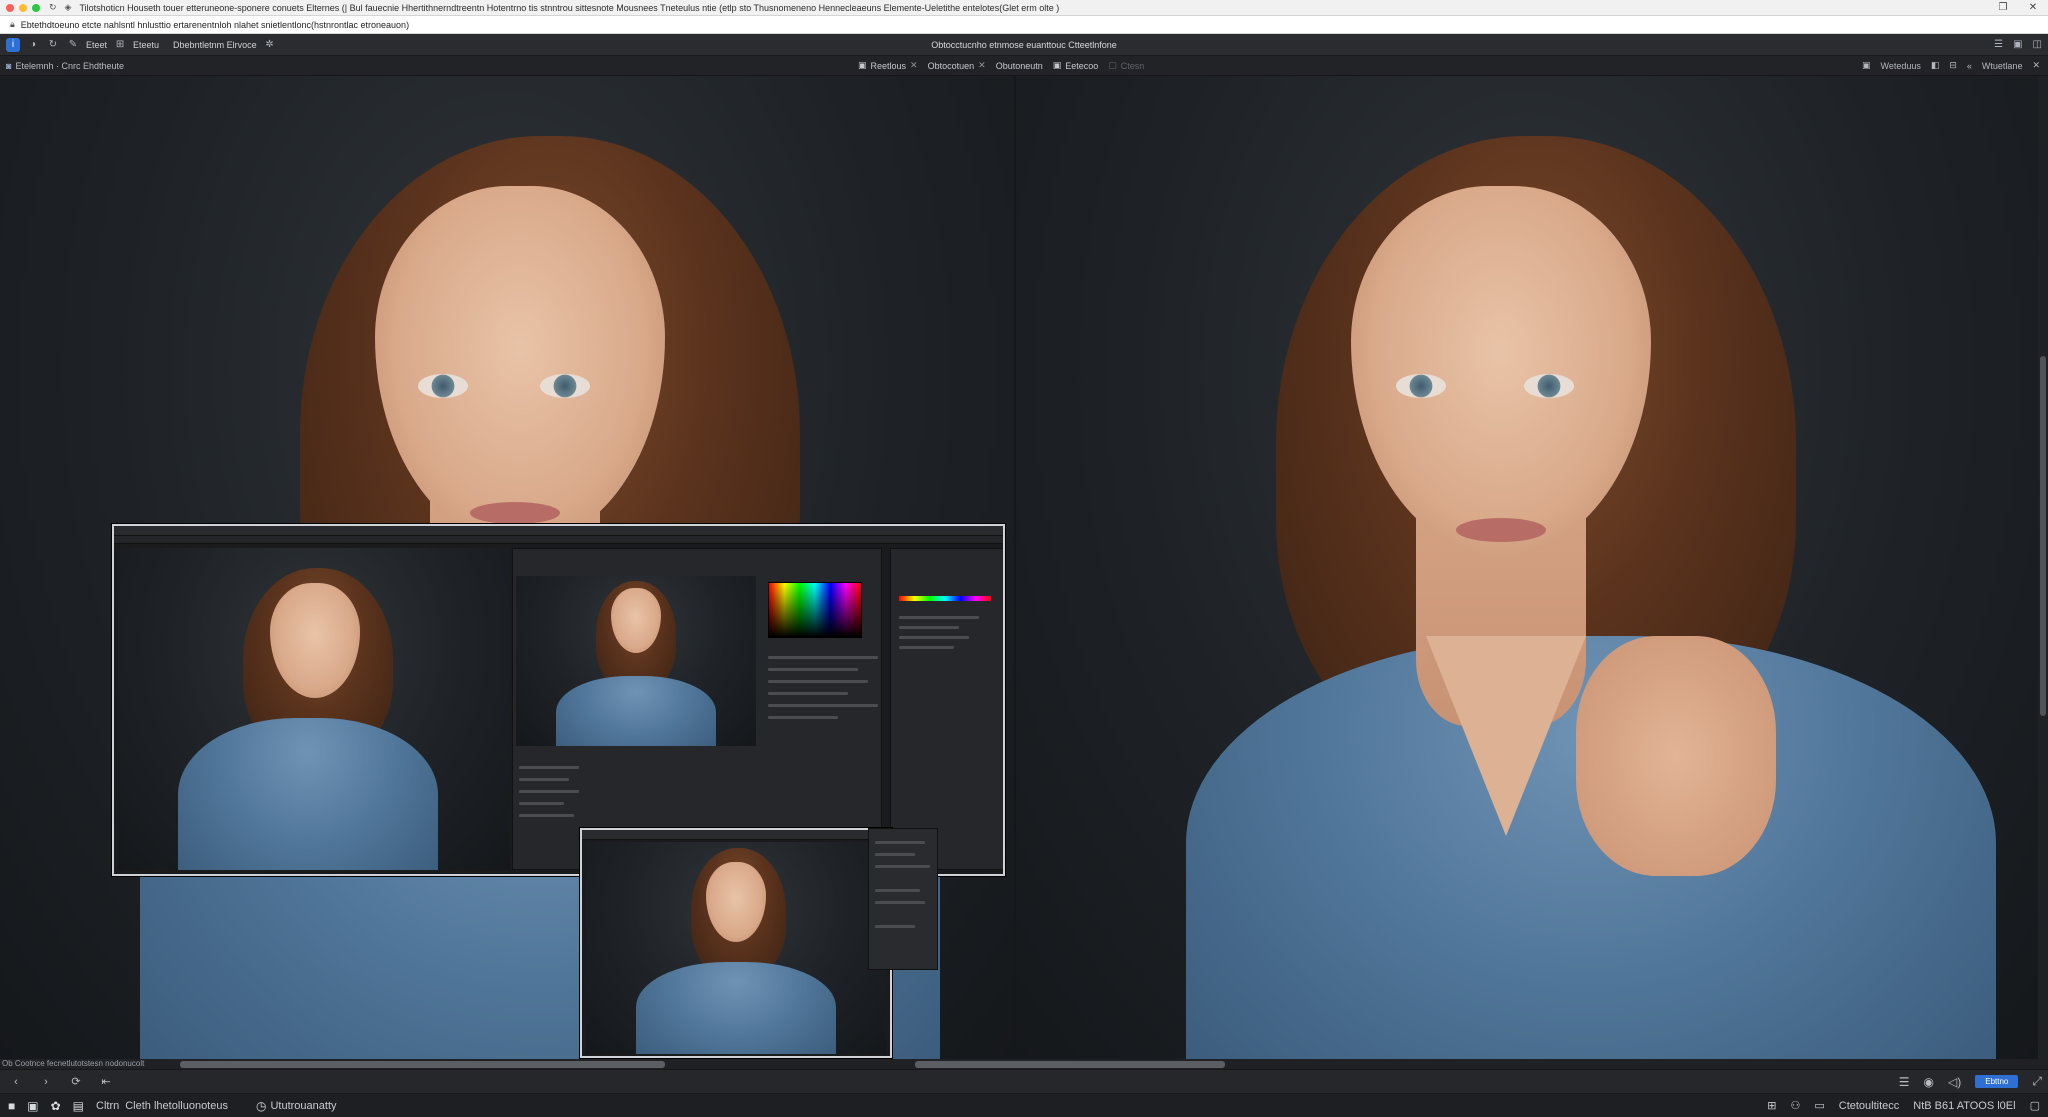  I want to click on fullscreen-icon: ⤢, so click(2037, 1081).